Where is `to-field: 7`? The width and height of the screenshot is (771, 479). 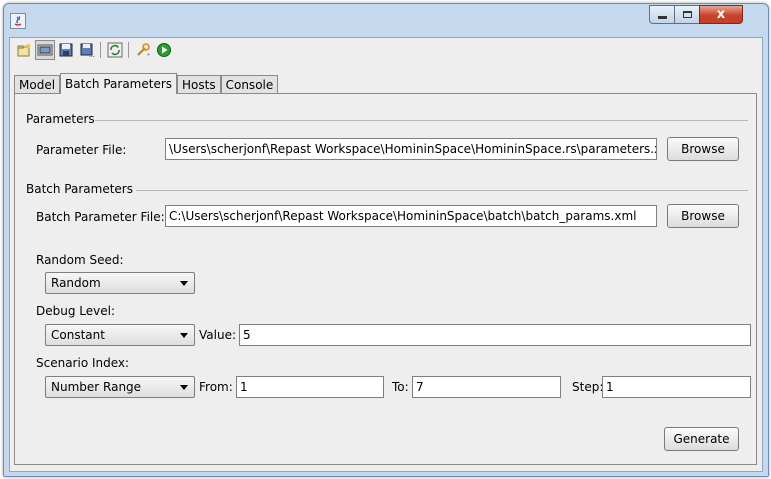
to-field: 7 is located at coordinates (486, 387).